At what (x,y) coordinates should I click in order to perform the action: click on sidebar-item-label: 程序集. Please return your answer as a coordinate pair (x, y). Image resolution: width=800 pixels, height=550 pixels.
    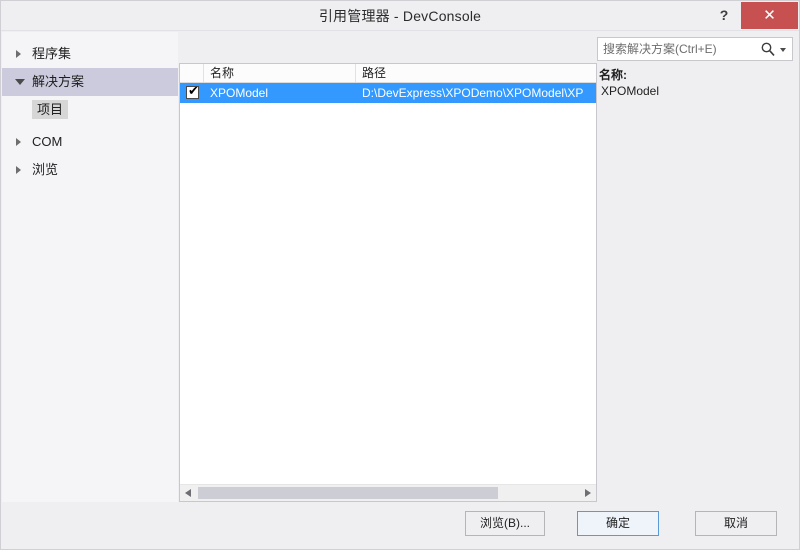
    Looking at the image, I should click on (52, 53).